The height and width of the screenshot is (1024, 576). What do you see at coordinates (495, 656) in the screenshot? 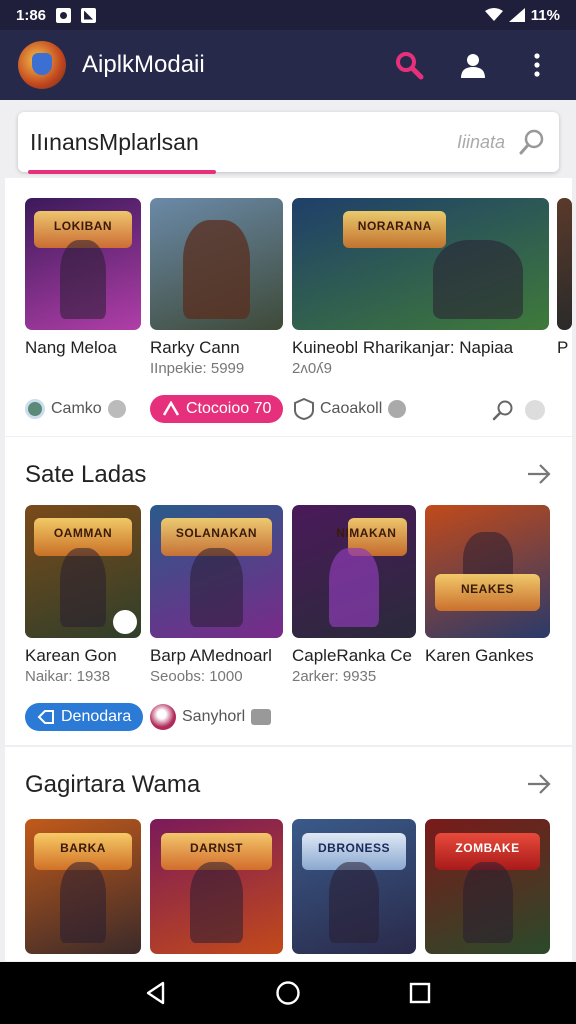
I see `game-name: Karen Gankes` at bounding box center [495, 656].